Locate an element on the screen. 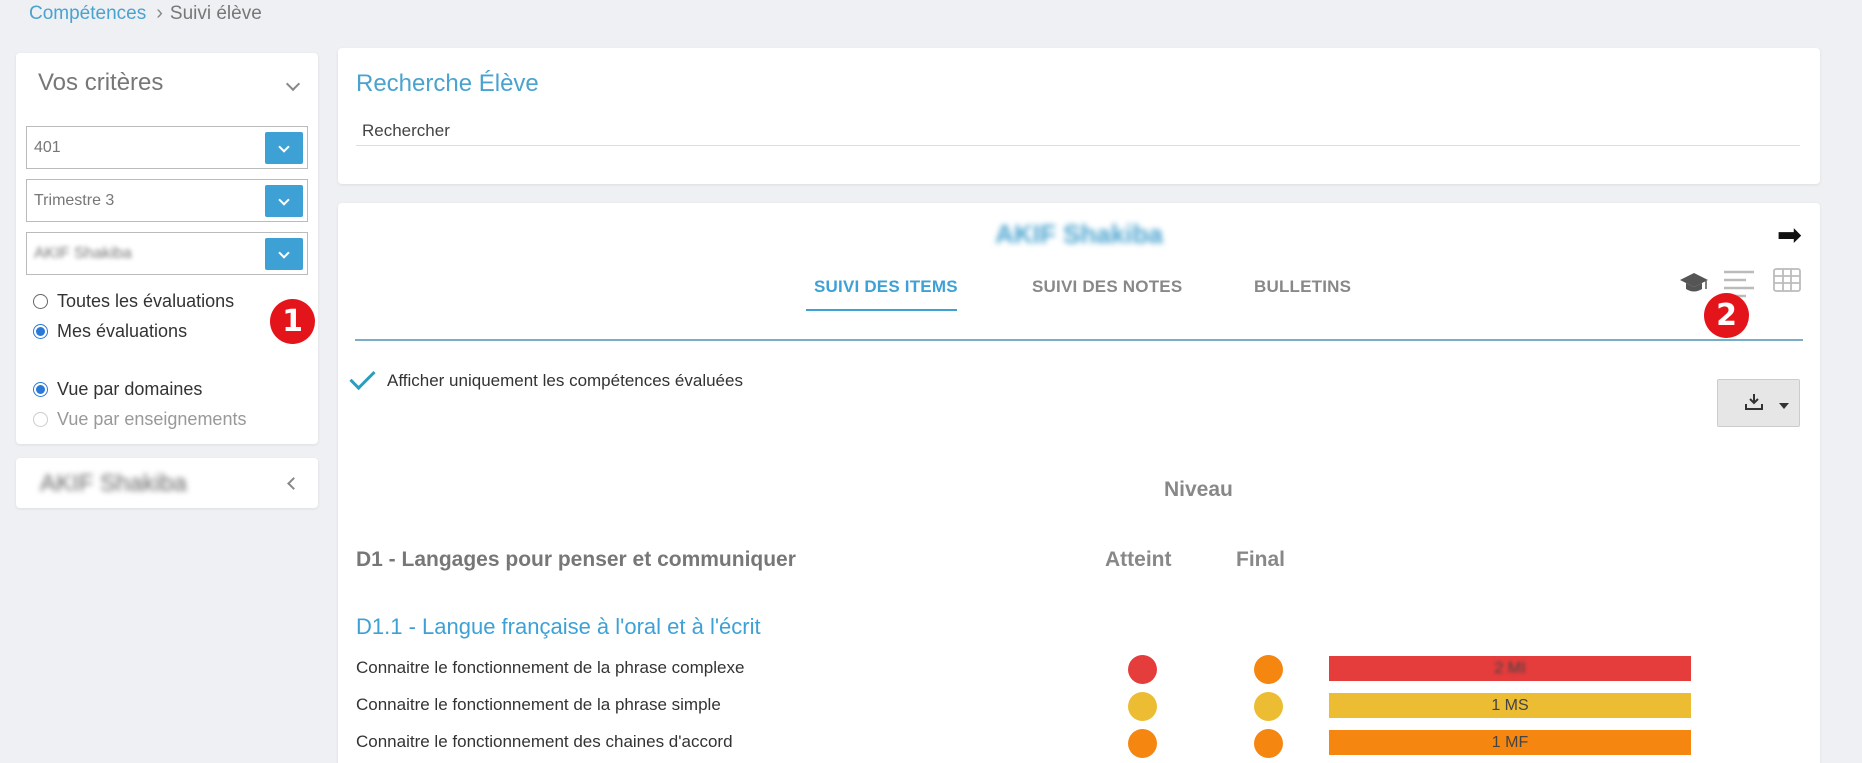 Image resolution: width=1862 pixels, height=763 pixels. search-panel: Recherche Élève is located at coordinates (1079, 116).